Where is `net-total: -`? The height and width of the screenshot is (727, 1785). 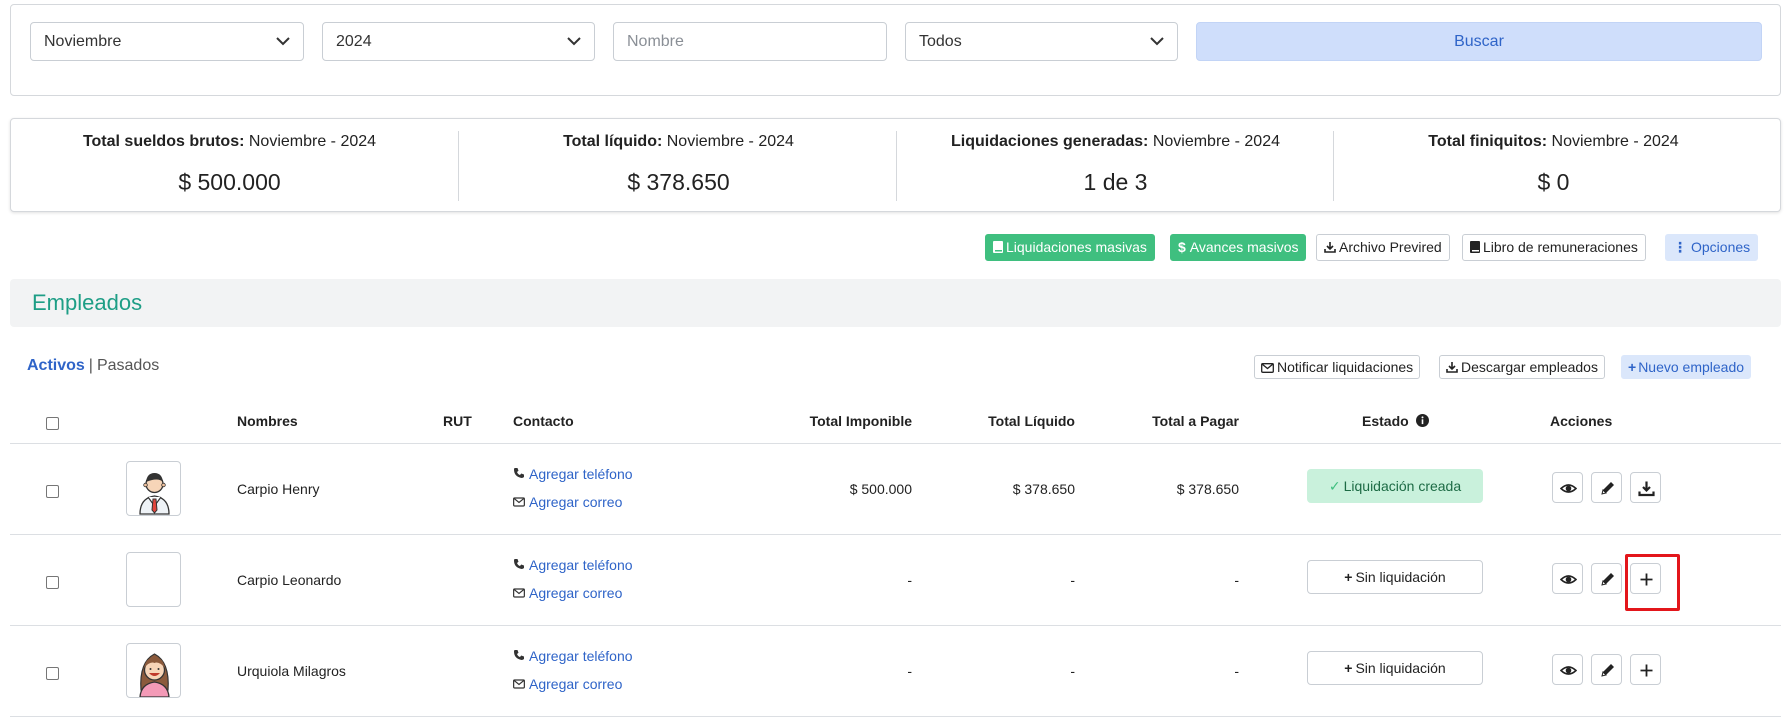 net-total: - is located at coordinates (1072, 671).